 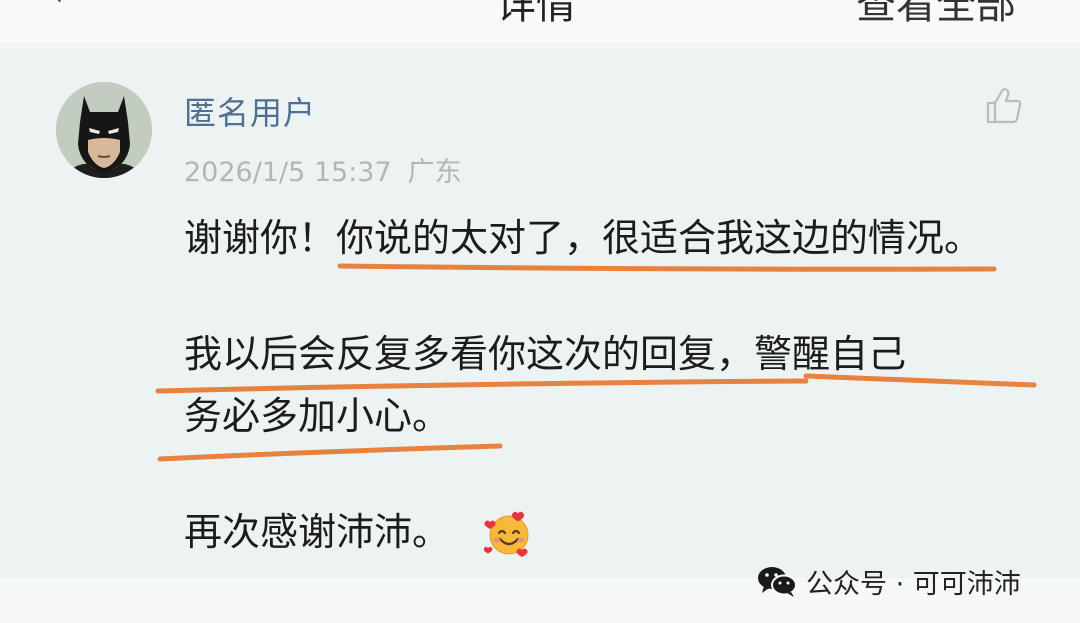 I want to click on batman-avatar-icon, so click(x=104, y=130).